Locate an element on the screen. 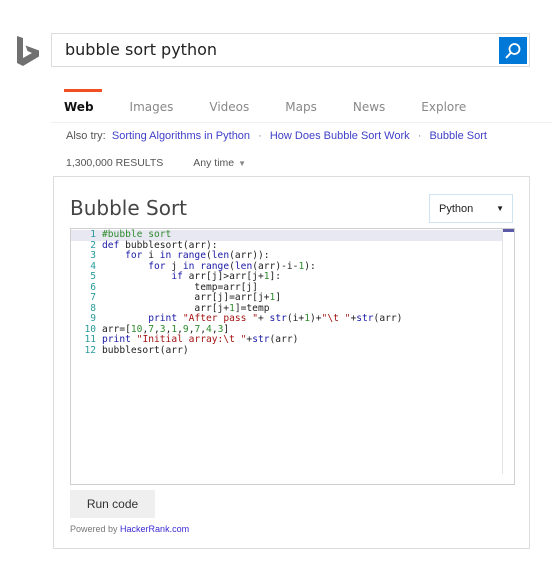  search-input is located at coordinates (275, 50).